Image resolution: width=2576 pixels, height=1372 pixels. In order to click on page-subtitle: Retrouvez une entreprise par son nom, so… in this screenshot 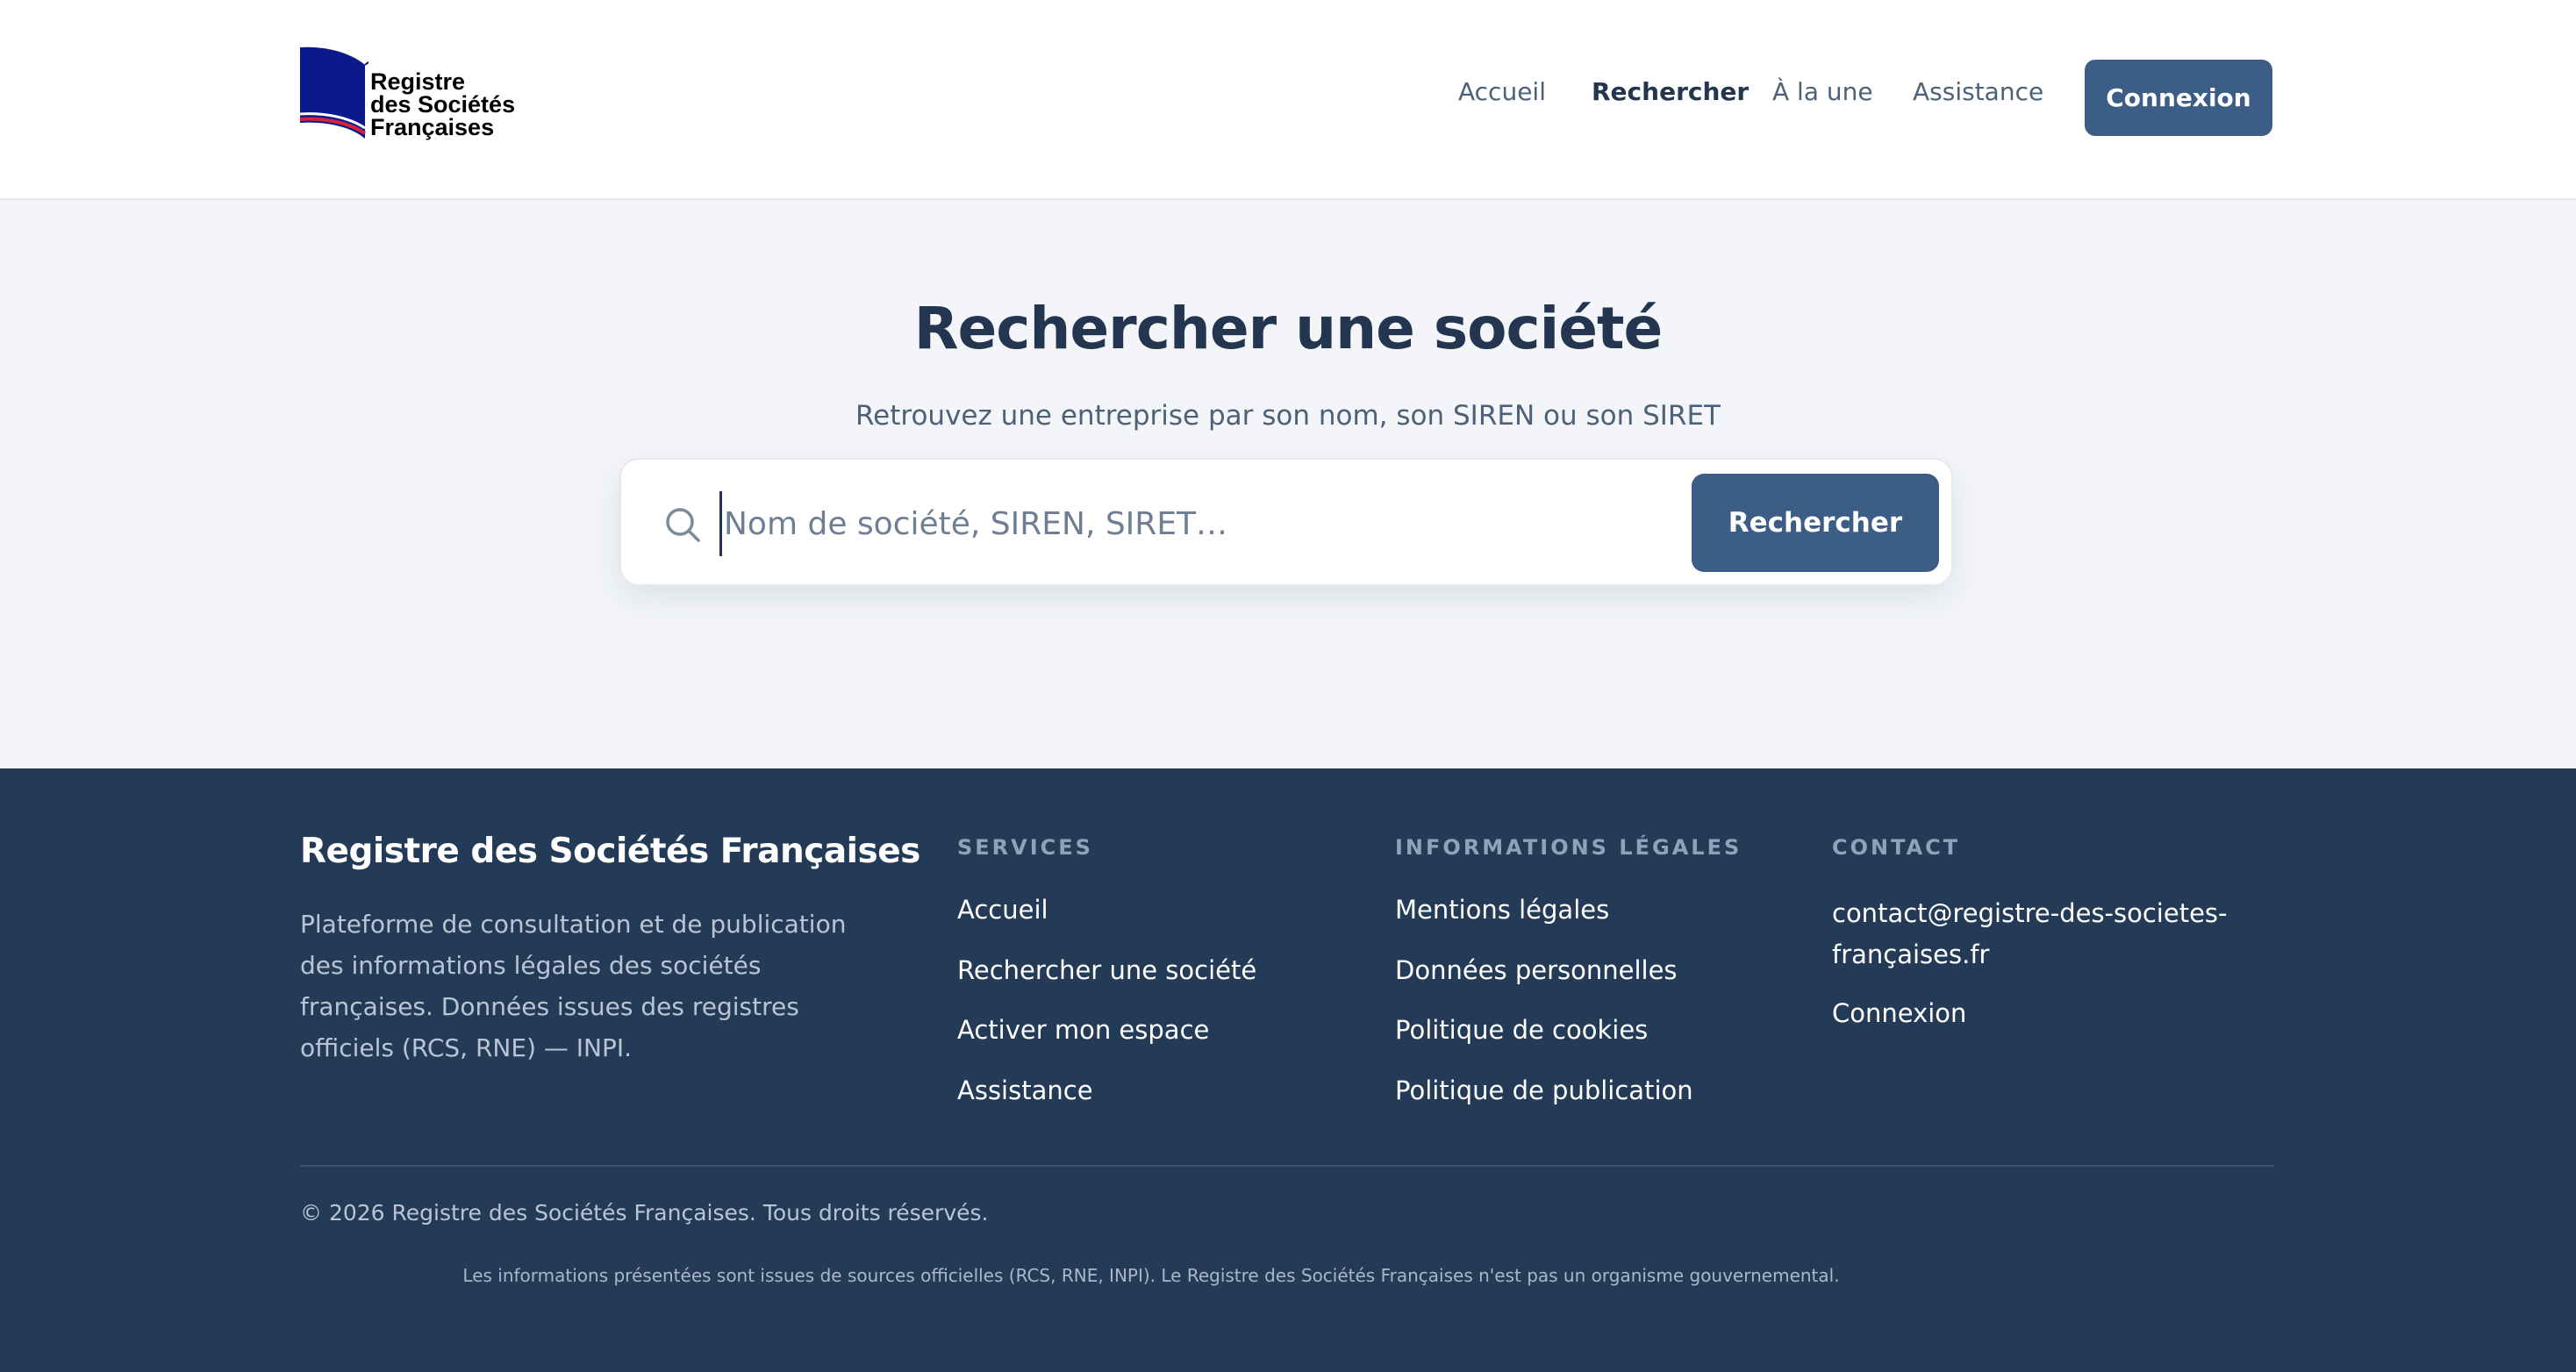, I will do `click(1288, 416)`.